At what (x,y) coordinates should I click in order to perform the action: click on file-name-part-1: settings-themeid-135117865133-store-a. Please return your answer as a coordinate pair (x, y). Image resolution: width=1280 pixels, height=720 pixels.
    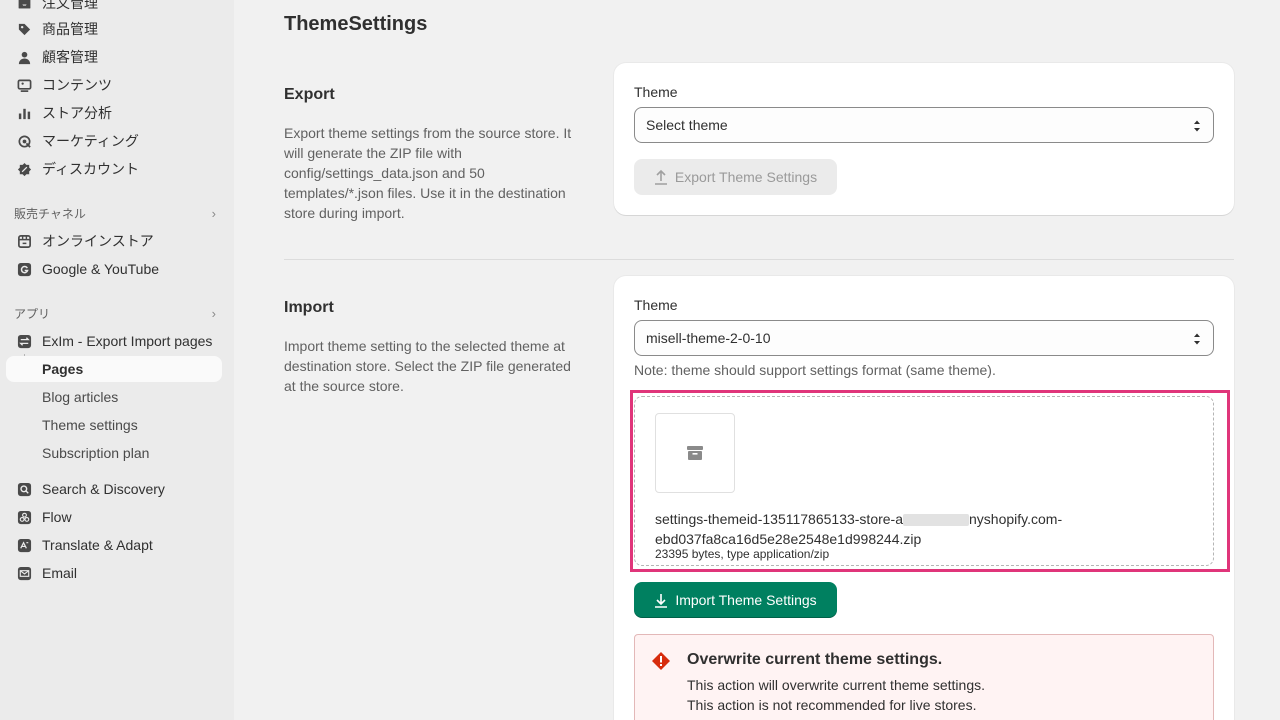
    Looking at the image, I should click on (779, 519).